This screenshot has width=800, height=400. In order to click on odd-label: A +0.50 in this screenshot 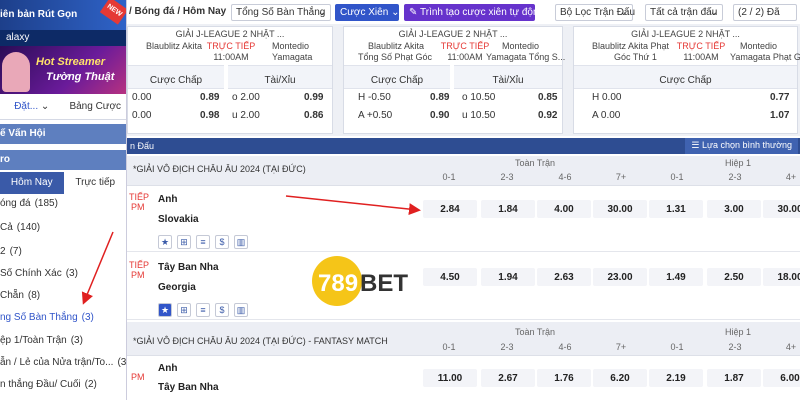, I will do `click(375, 115)`.